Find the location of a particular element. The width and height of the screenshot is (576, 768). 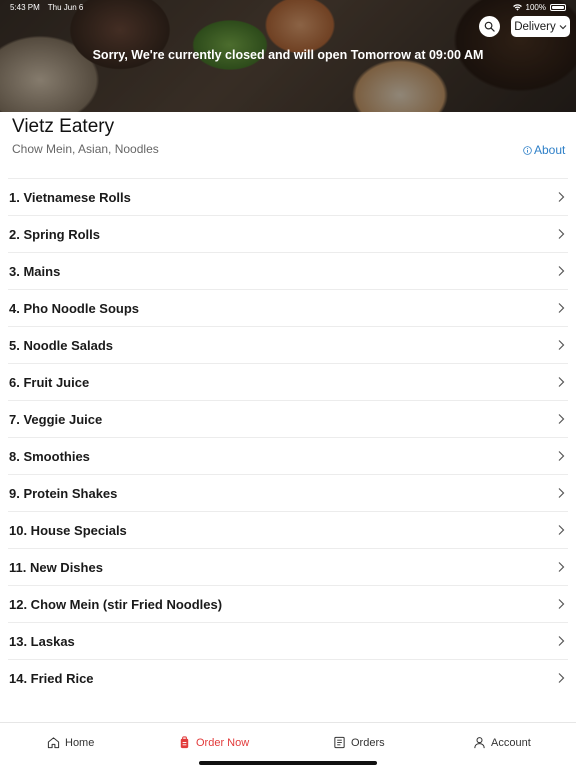

category-label: 7. Veggie Juice is located at coordinates (56, 419).